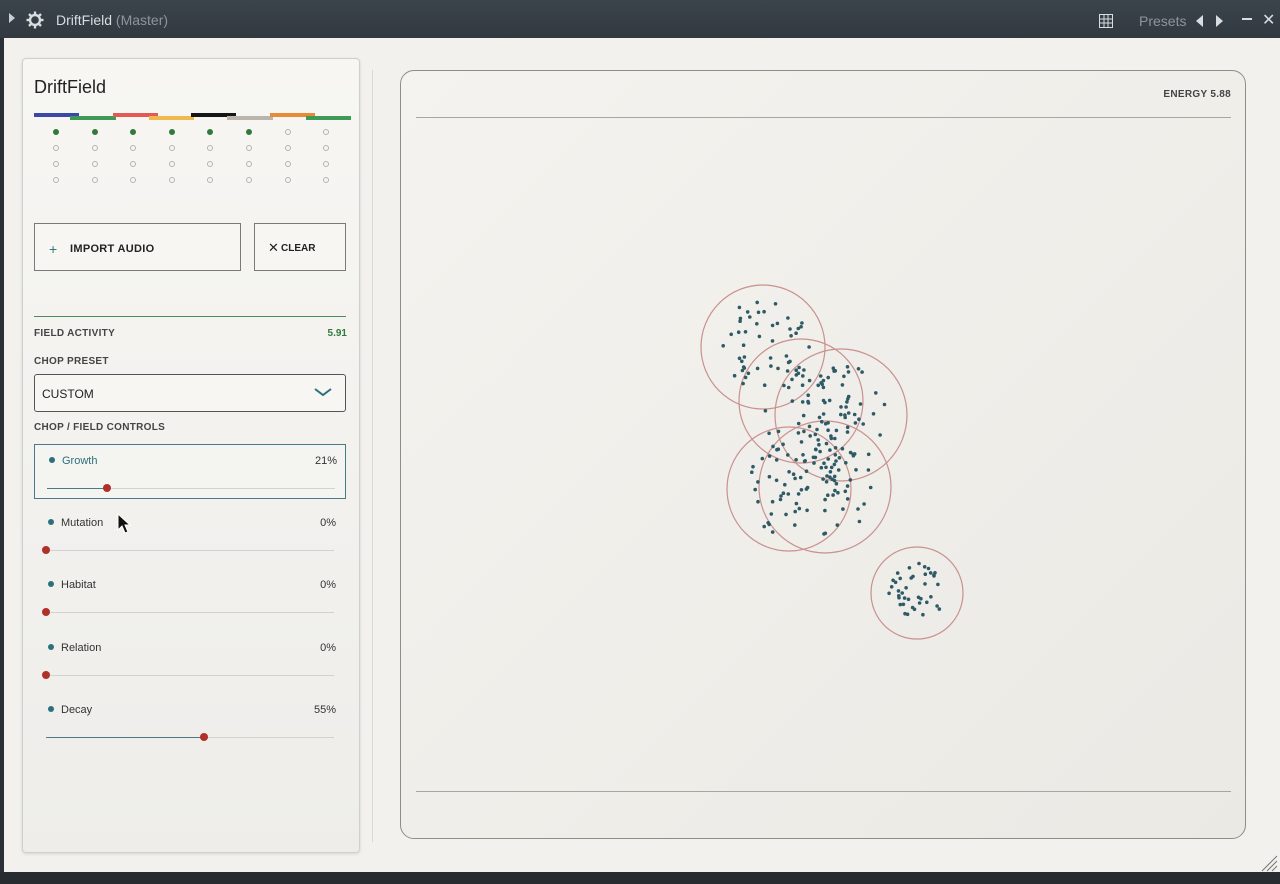 The height and width of the screenshot is (884, 1280). I want to click on slider-relation: Relation 0%, so click(190, 659).